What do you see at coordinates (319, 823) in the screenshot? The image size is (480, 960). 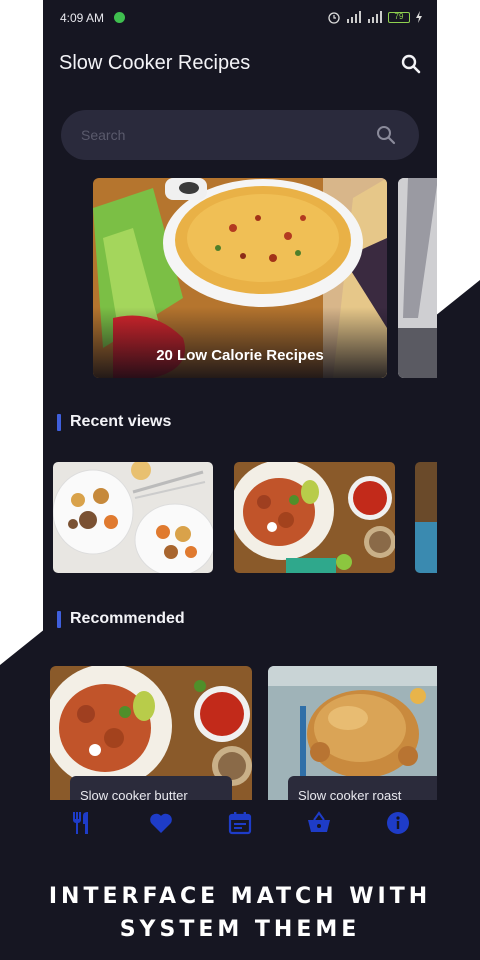 I see `basket-icon` at bounding box center [319, 823].